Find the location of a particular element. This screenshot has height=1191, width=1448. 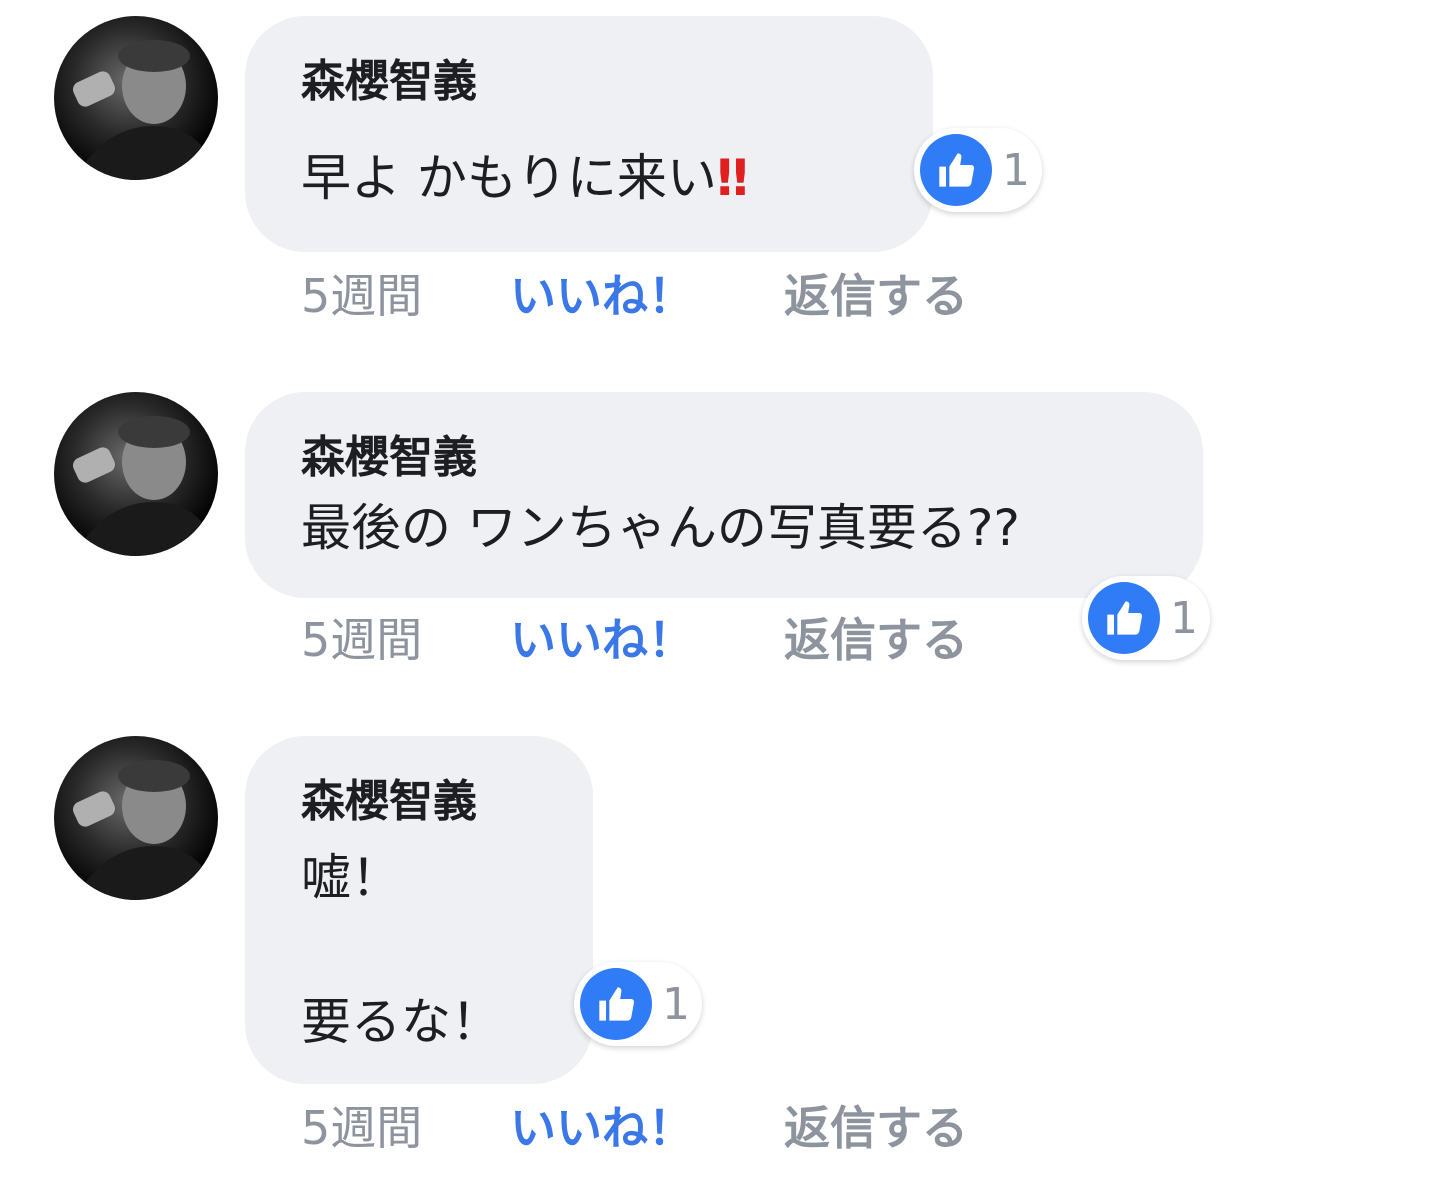

comment-bubble: 森櫻智義 嘘！ 要るな！ is located at coordinates (419, 910).